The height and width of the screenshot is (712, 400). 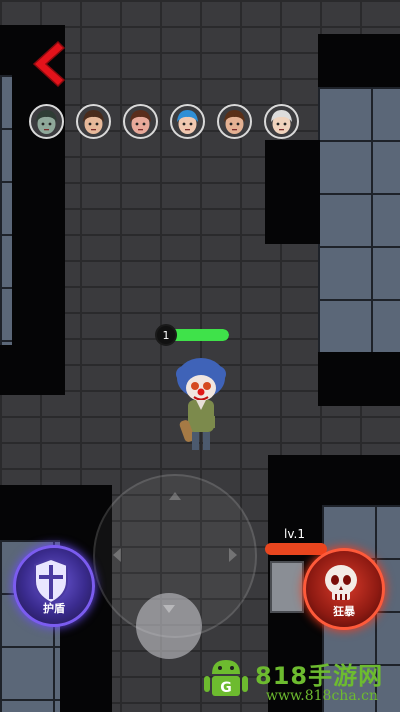 I want to click on android-robot-icon: G, so click(x=226, y=678).